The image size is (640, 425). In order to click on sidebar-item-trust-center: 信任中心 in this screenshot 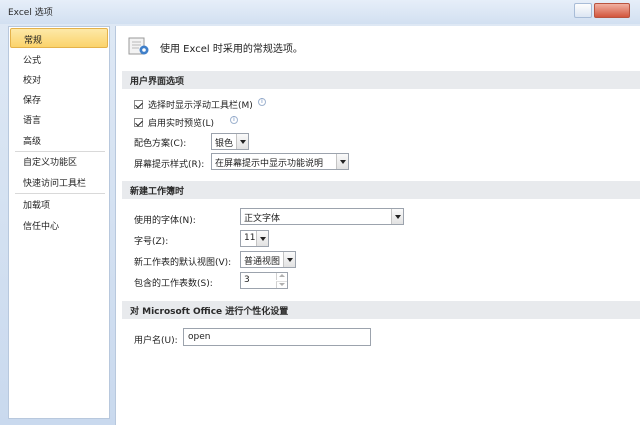, I will do `click(59, 225)`.